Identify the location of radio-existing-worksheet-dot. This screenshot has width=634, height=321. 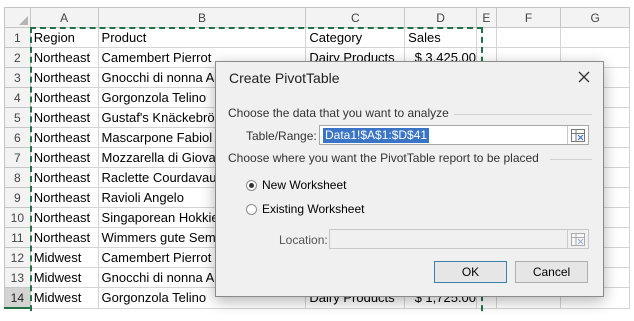
(251, 209).